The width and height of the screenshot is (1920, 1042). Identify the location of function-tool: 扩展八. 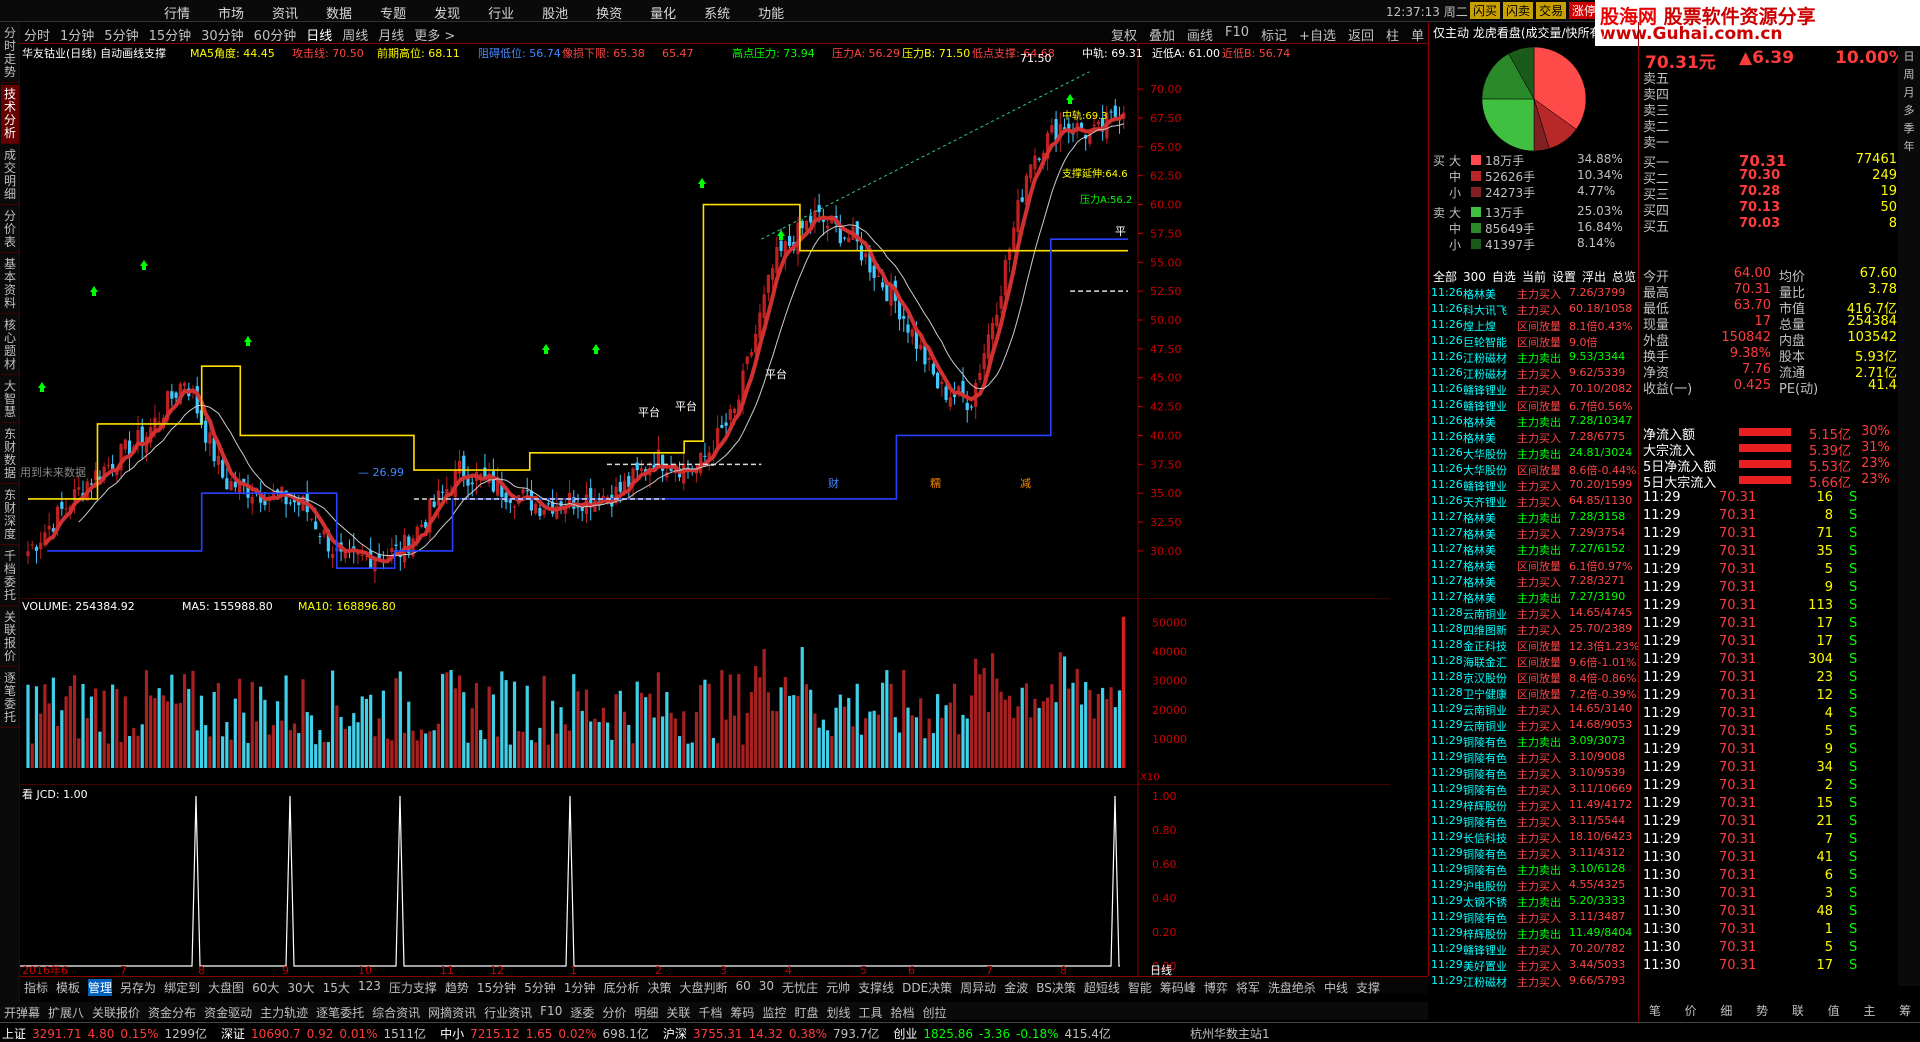
(66, 1012).